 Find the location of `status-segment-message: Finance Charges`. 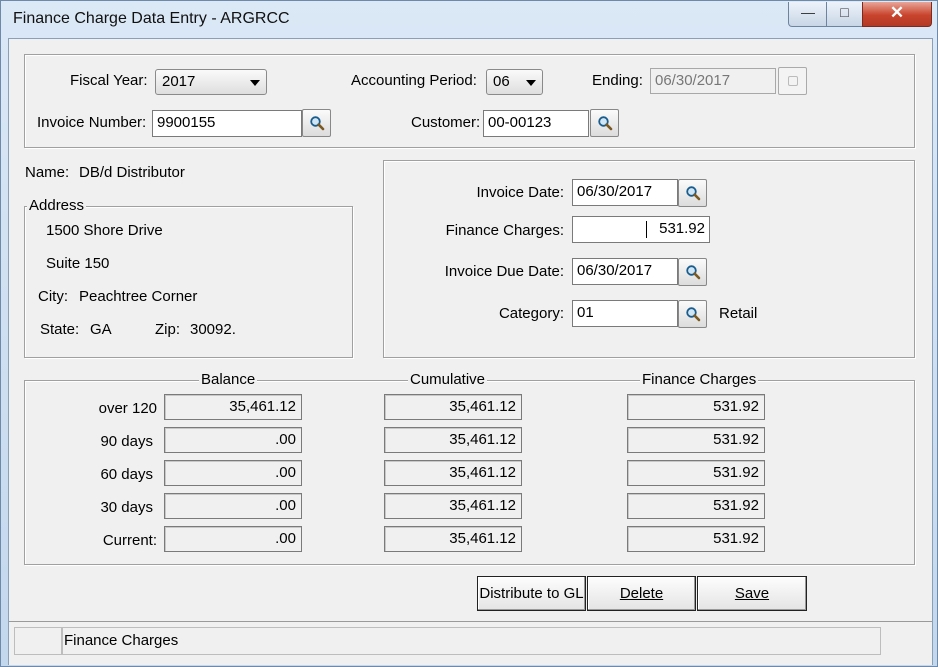

status-segment-message: Finance Charges is located at coordinates (471, 641).